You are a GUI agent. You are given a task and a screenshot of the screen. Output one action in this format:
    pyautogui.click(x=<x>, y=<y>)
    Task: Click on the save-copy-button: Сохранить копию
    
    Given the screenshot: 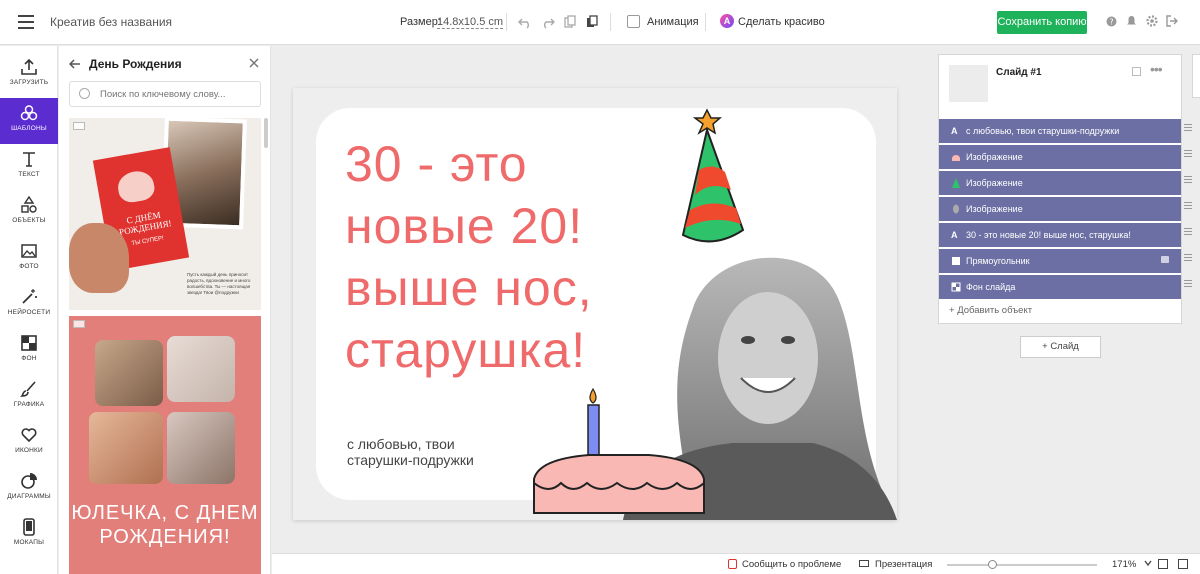 What is the action you would take?
    pyautogui.click(x=1042, y=22)
    